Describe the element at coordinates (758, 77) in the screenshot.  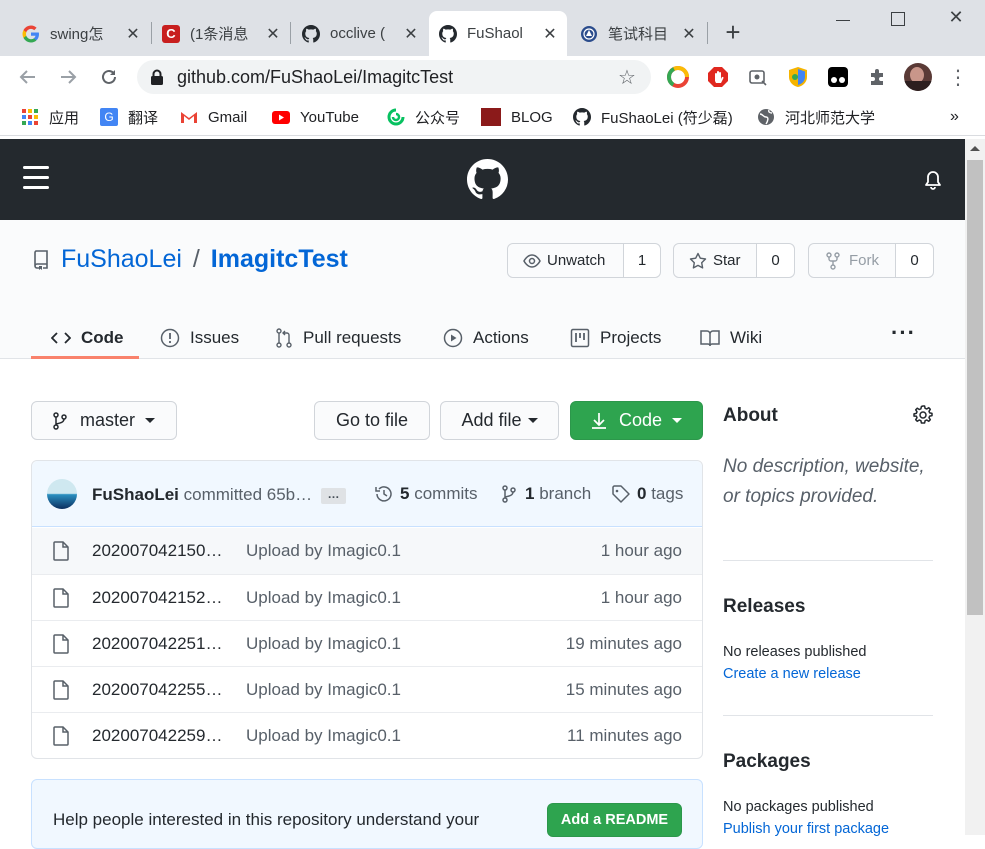
I see `screen-capture-icon` at that location.